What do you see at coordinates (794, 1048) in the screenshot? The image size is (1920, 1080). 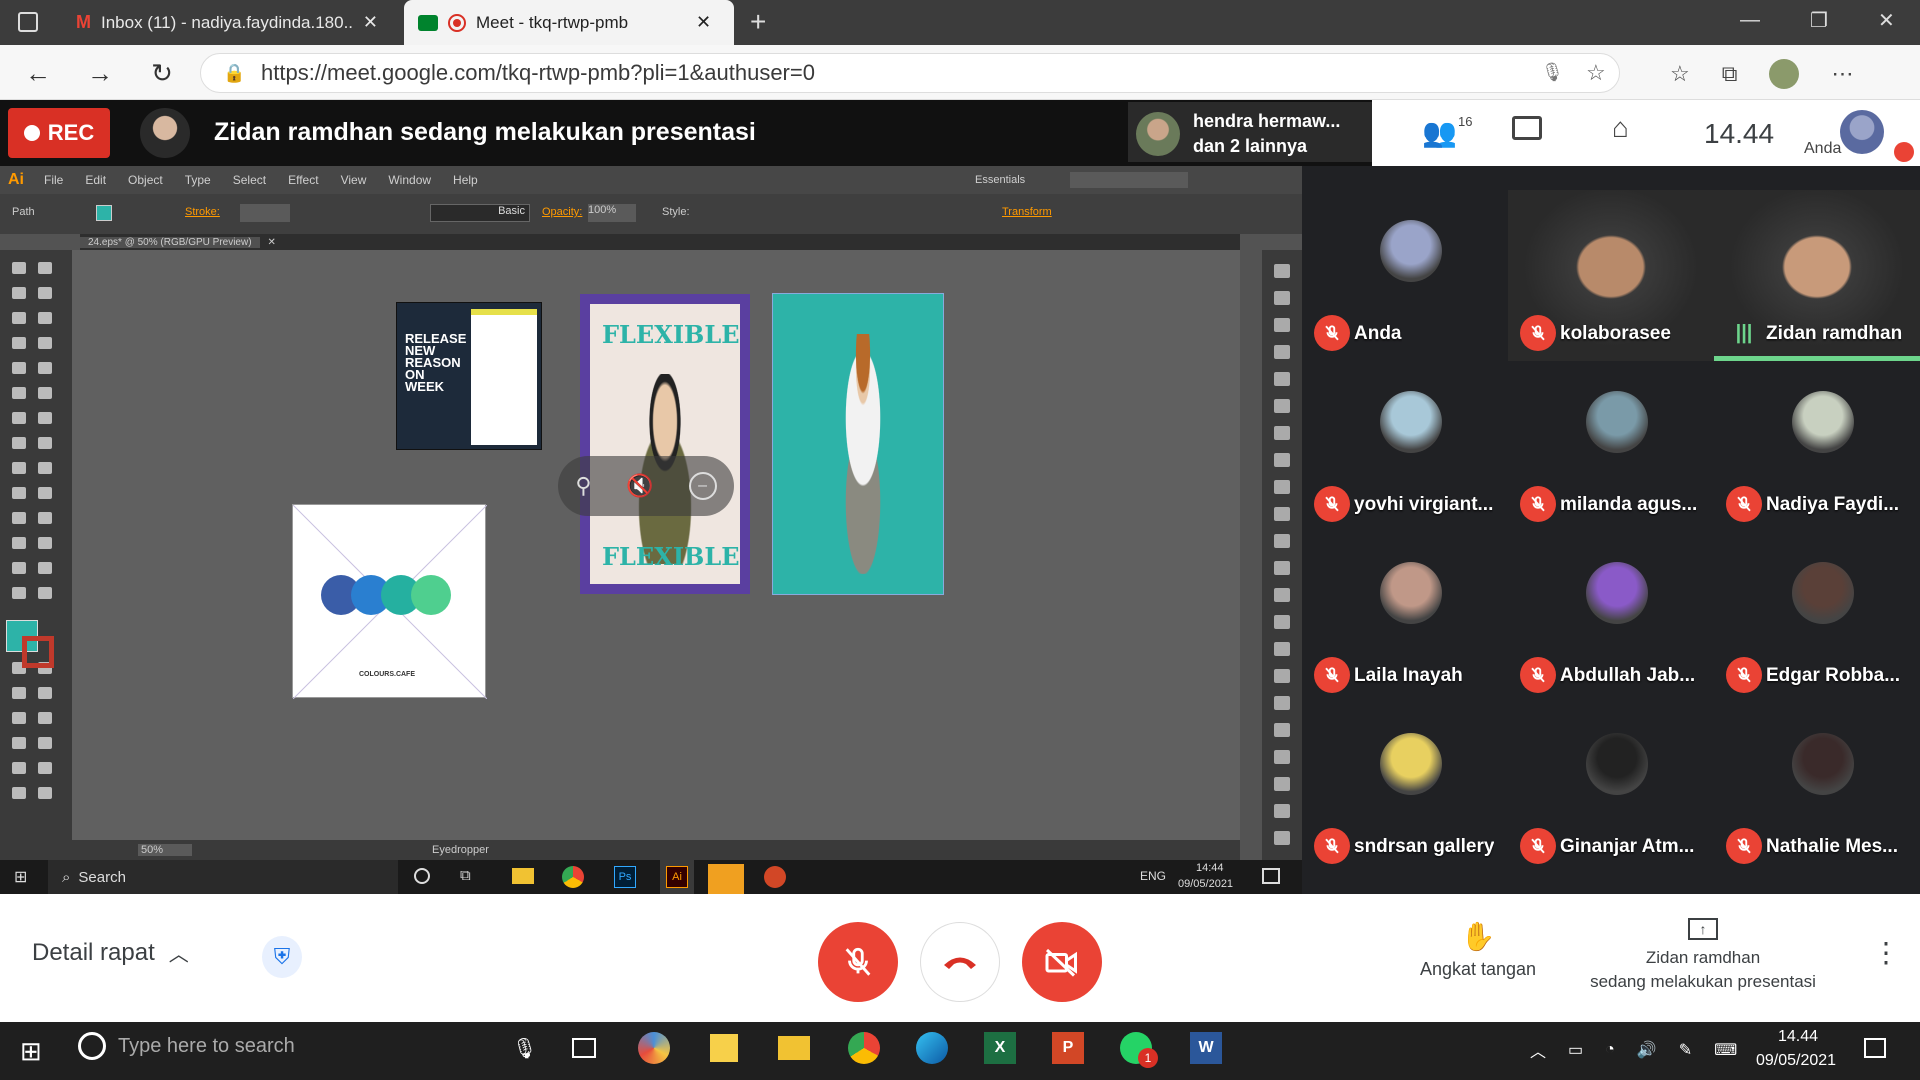 I see `file-explorer-icon` at bounding box center [794, 1048].